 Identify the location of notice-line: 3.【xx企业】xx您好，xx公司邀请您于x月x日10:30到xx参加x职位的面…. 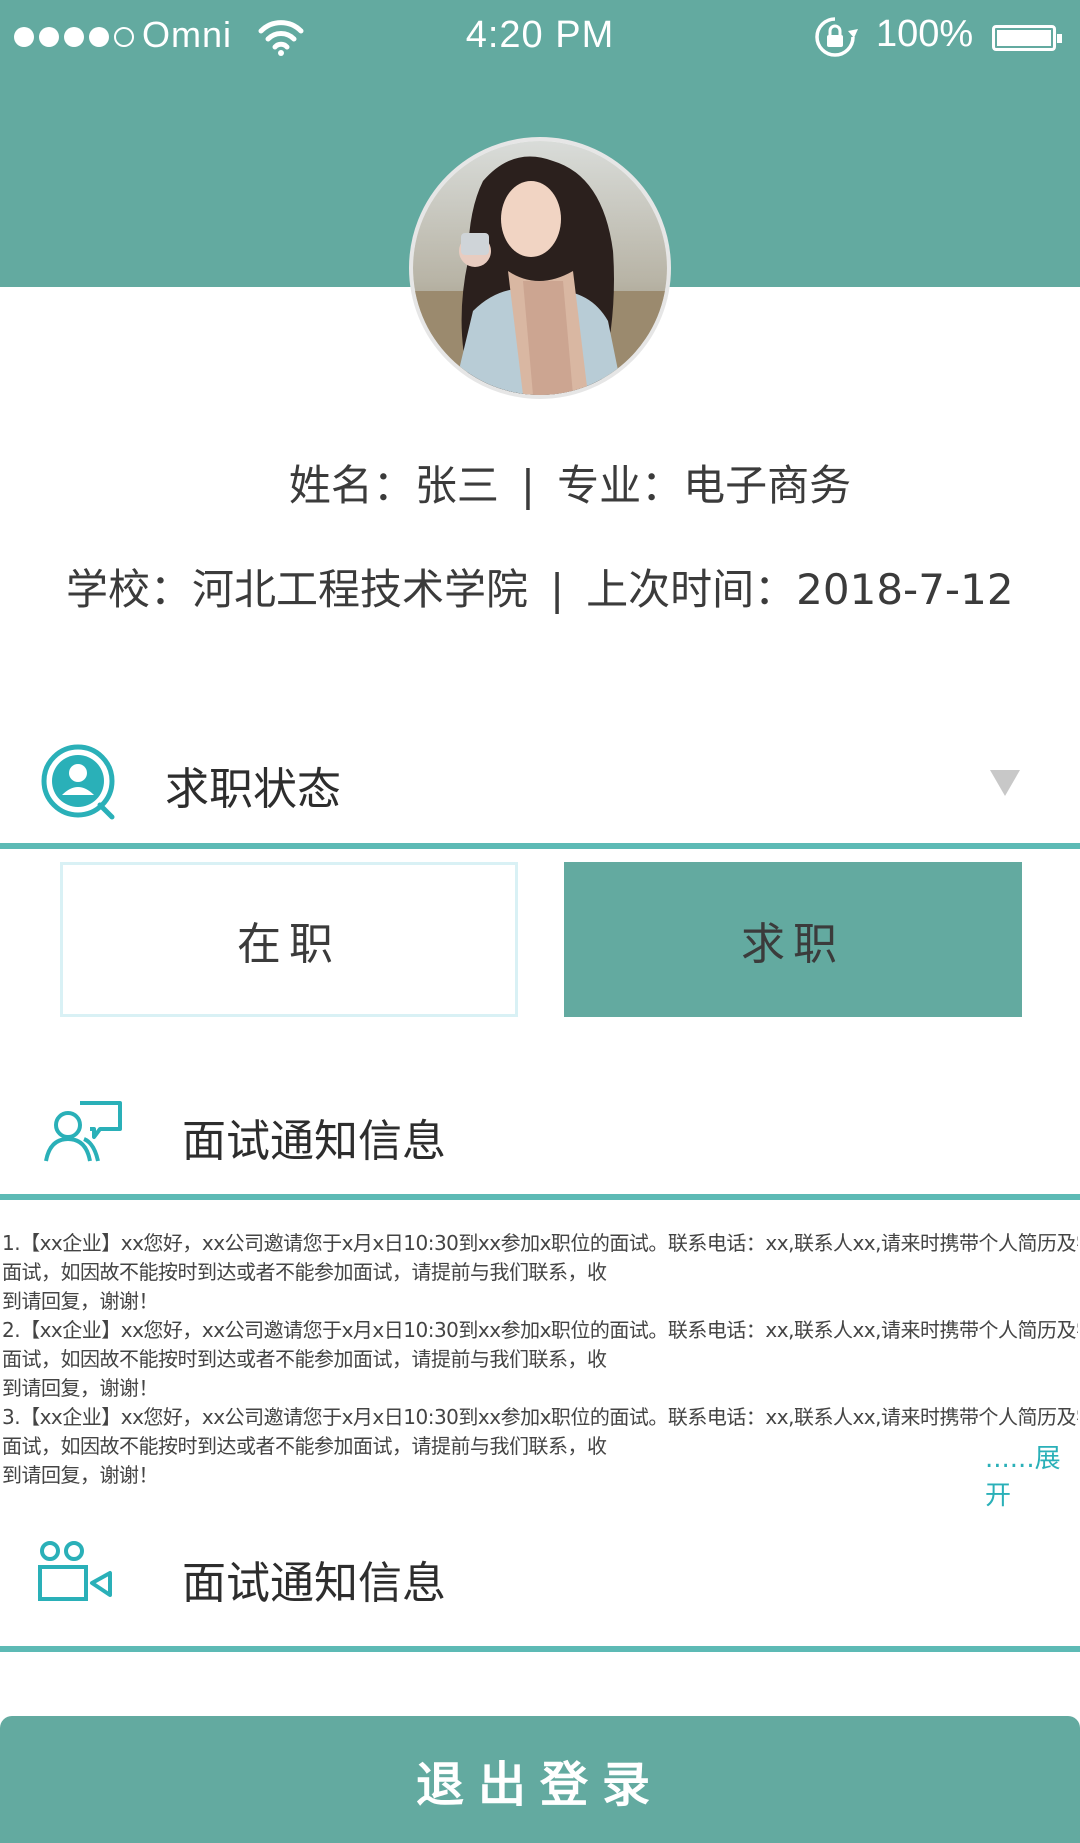
(540, 1417).